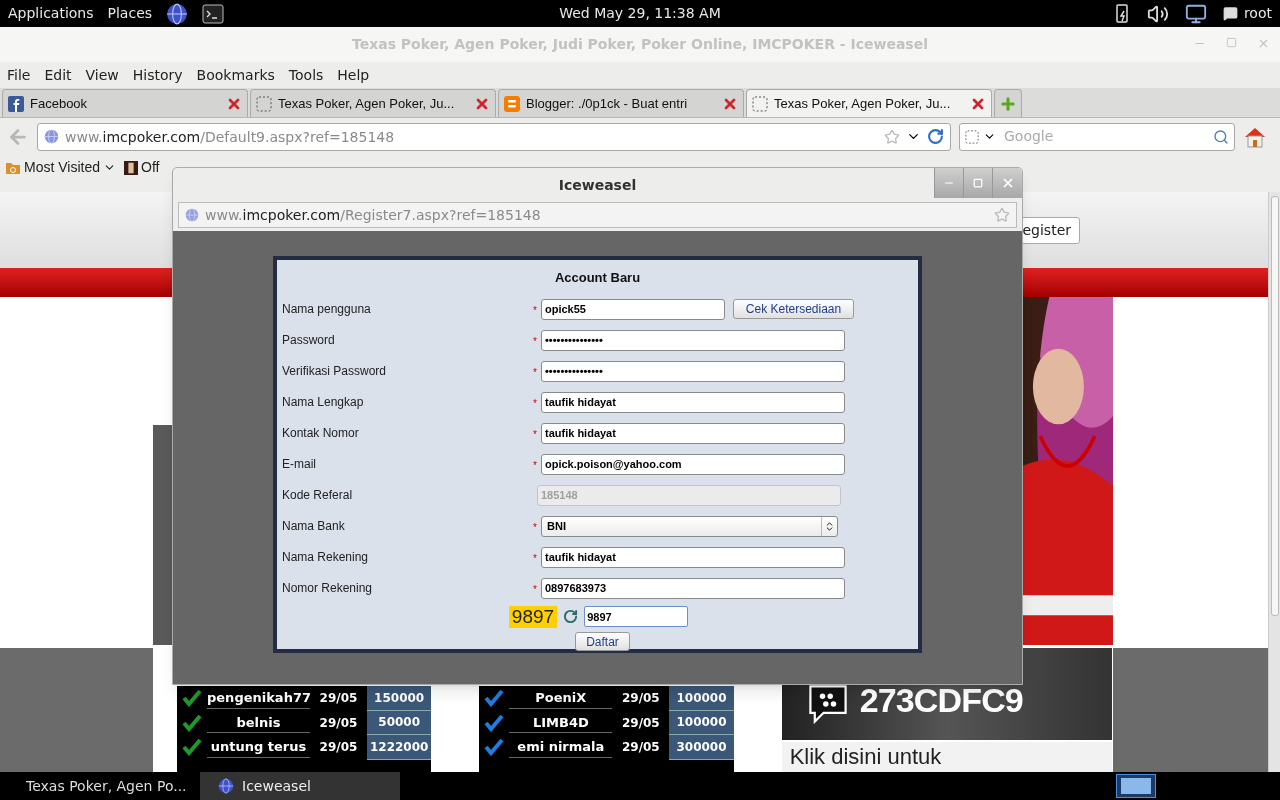 This screenshot has width=1280, height=800. Describe the element at coordinates (58, 75) in the screenshot. I see `menu-item: Edit` at that location.